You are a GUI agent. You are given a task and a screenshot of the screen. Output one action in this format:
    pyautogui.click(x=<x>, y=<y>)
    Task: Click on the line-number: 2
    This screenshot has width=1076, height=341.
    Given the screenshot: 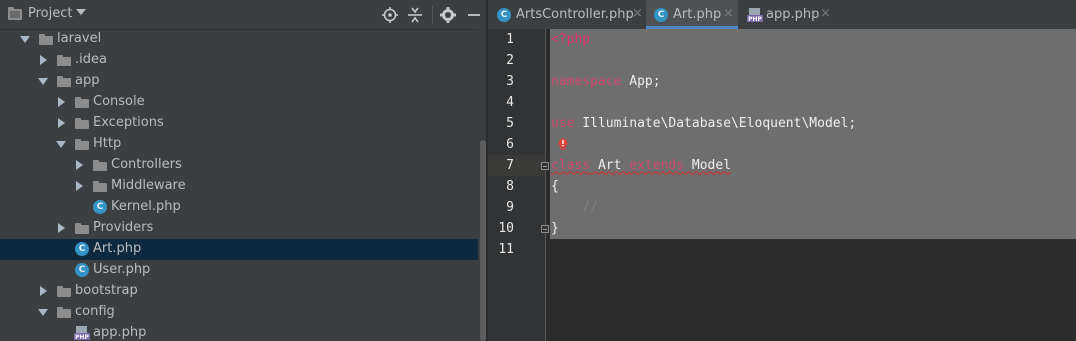 What is the action you would take?
    pyautogui.click(x=510, y=60)
    